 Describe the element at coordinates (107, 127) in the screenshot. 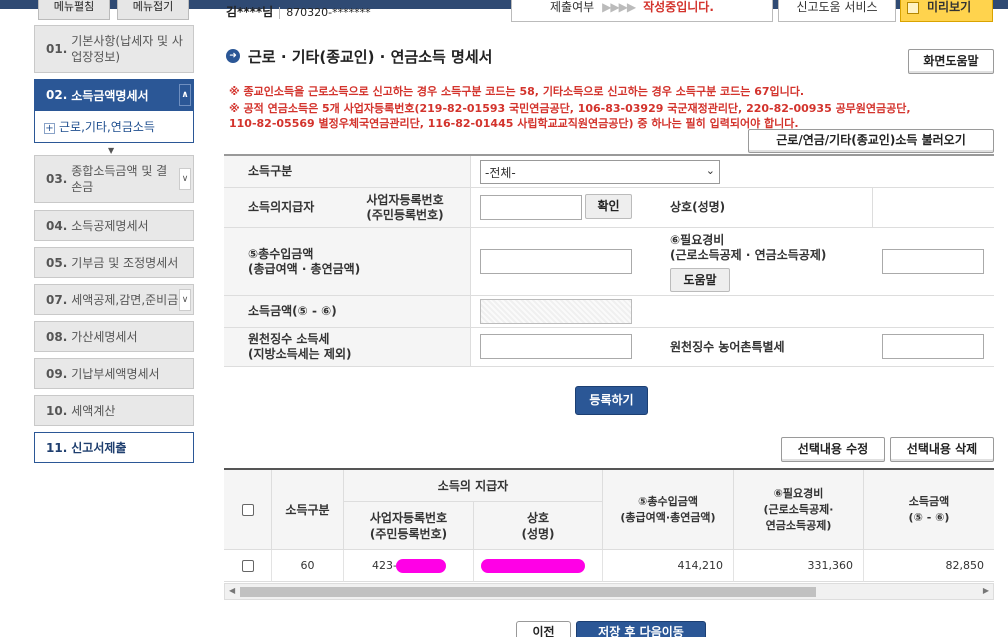

I see `sidebar-subitem-label: 근로,기타,연금소득` at that location.